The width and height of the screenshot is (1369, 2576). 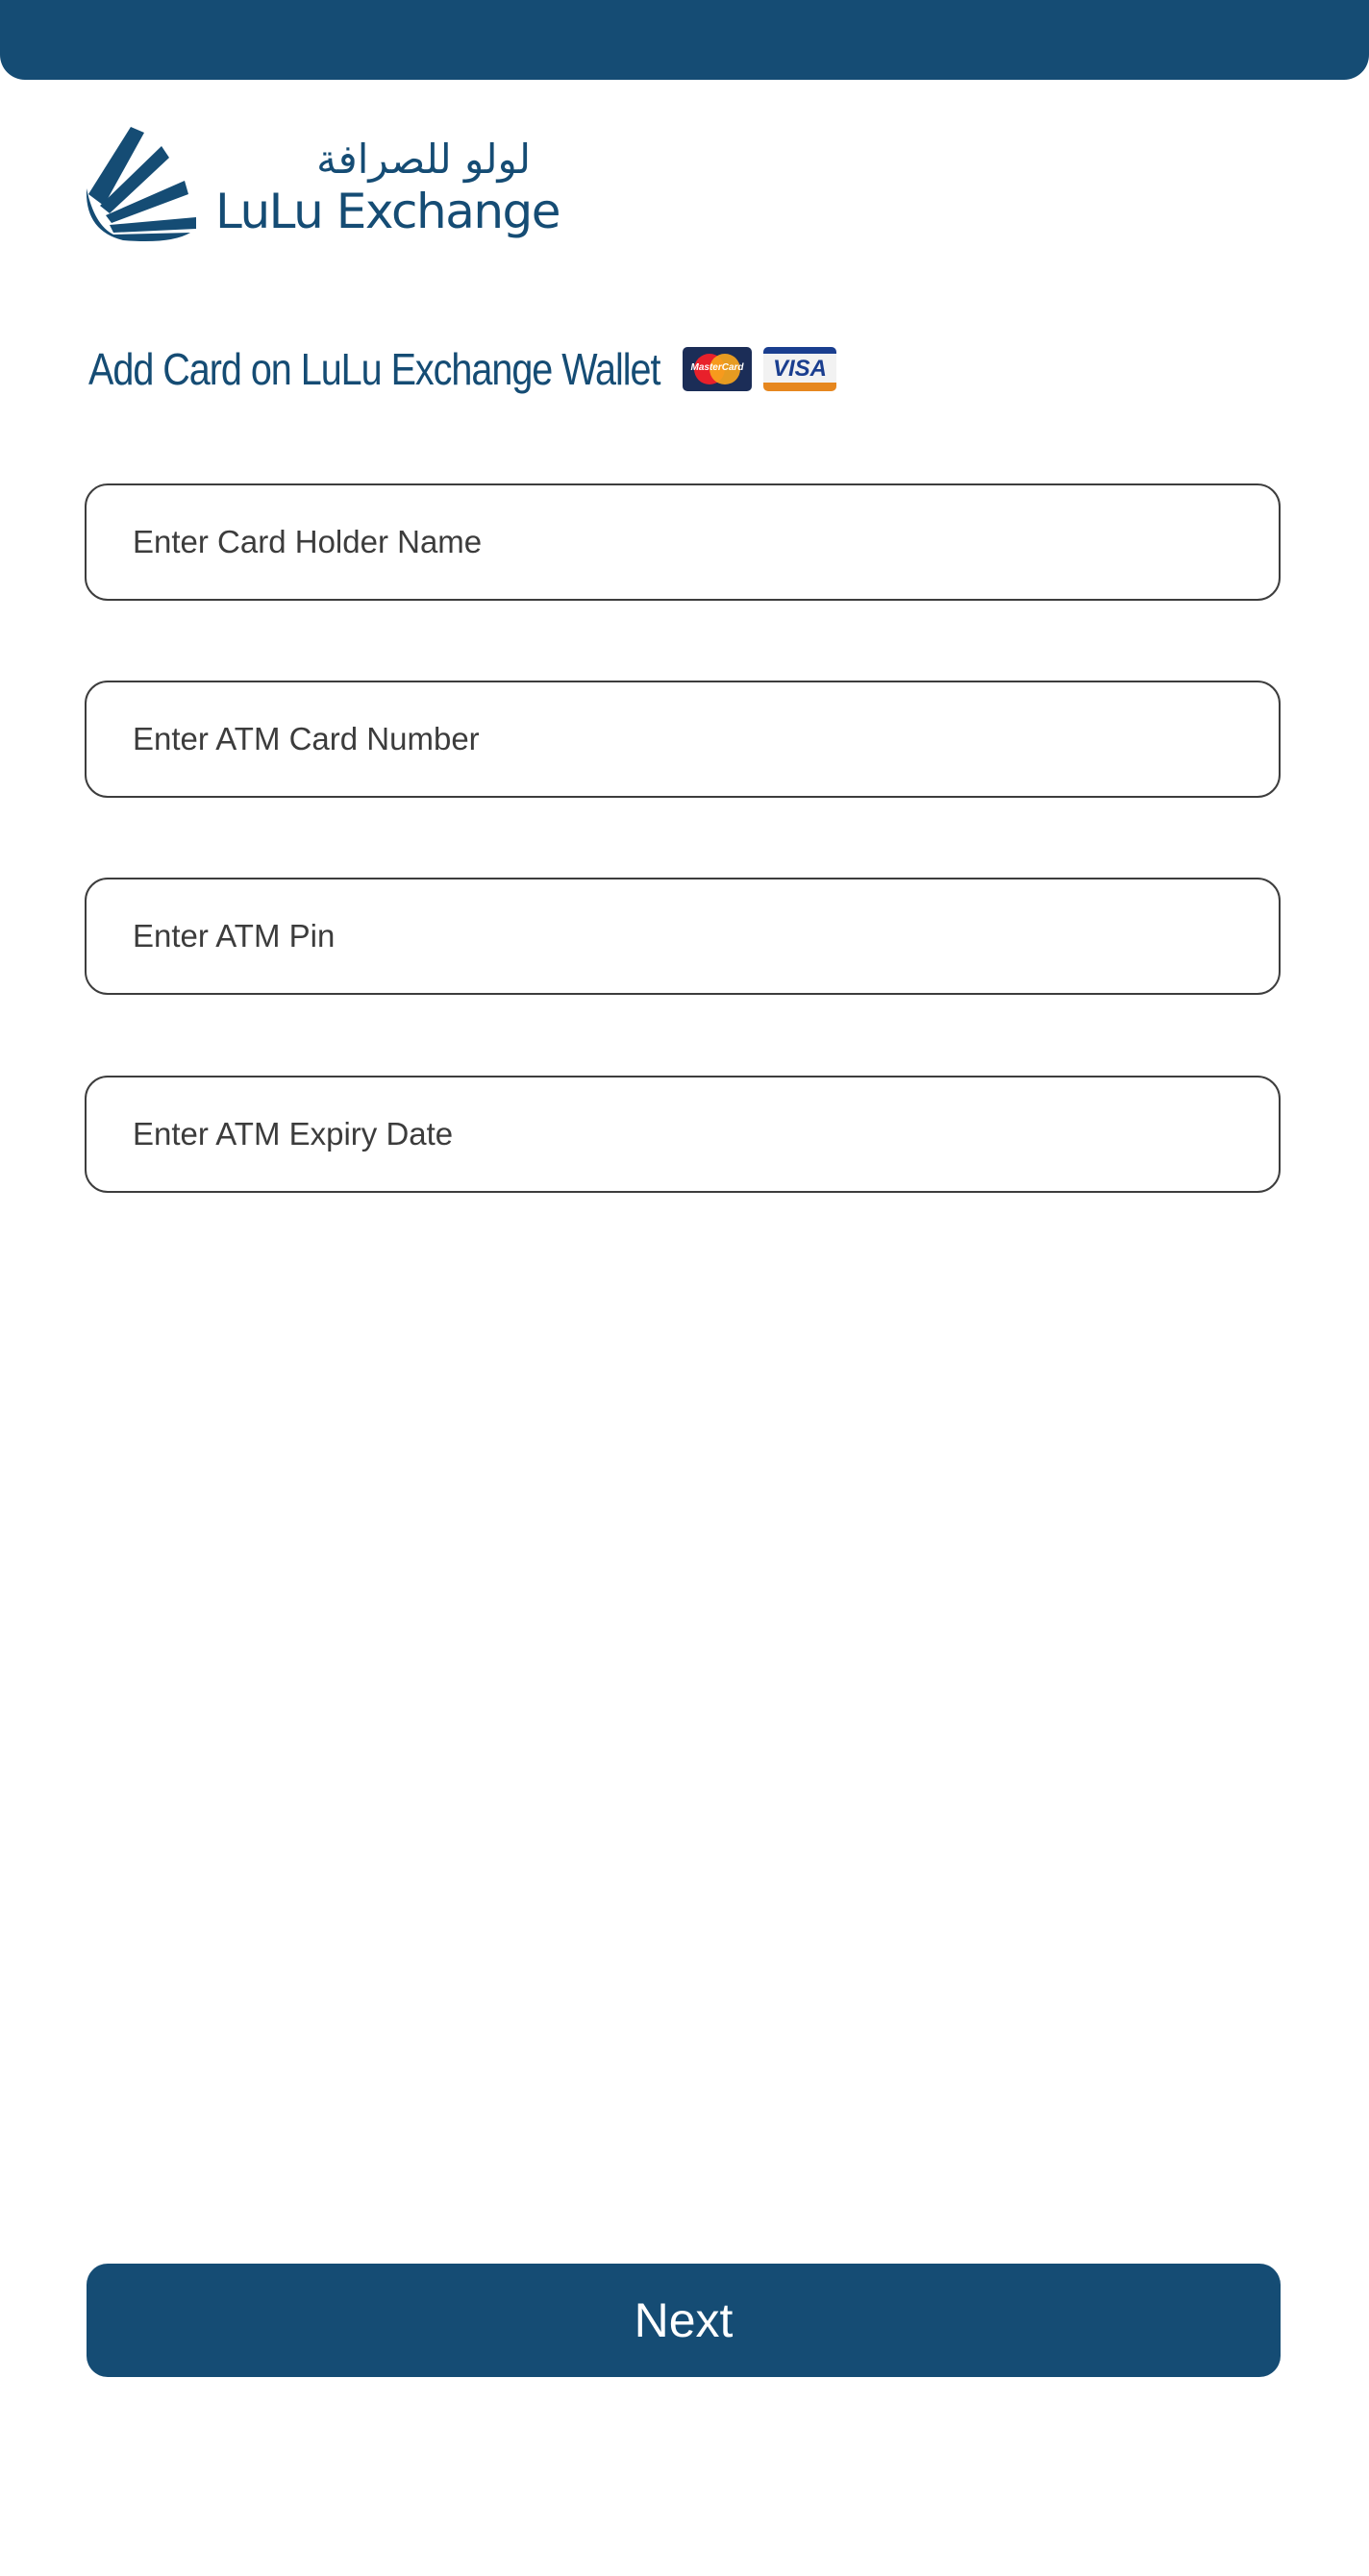 What do you see at coordinates (141, 184) in the screenshot?
I see `lulu-logo-mark-icon` at bounding box center [141, 184].